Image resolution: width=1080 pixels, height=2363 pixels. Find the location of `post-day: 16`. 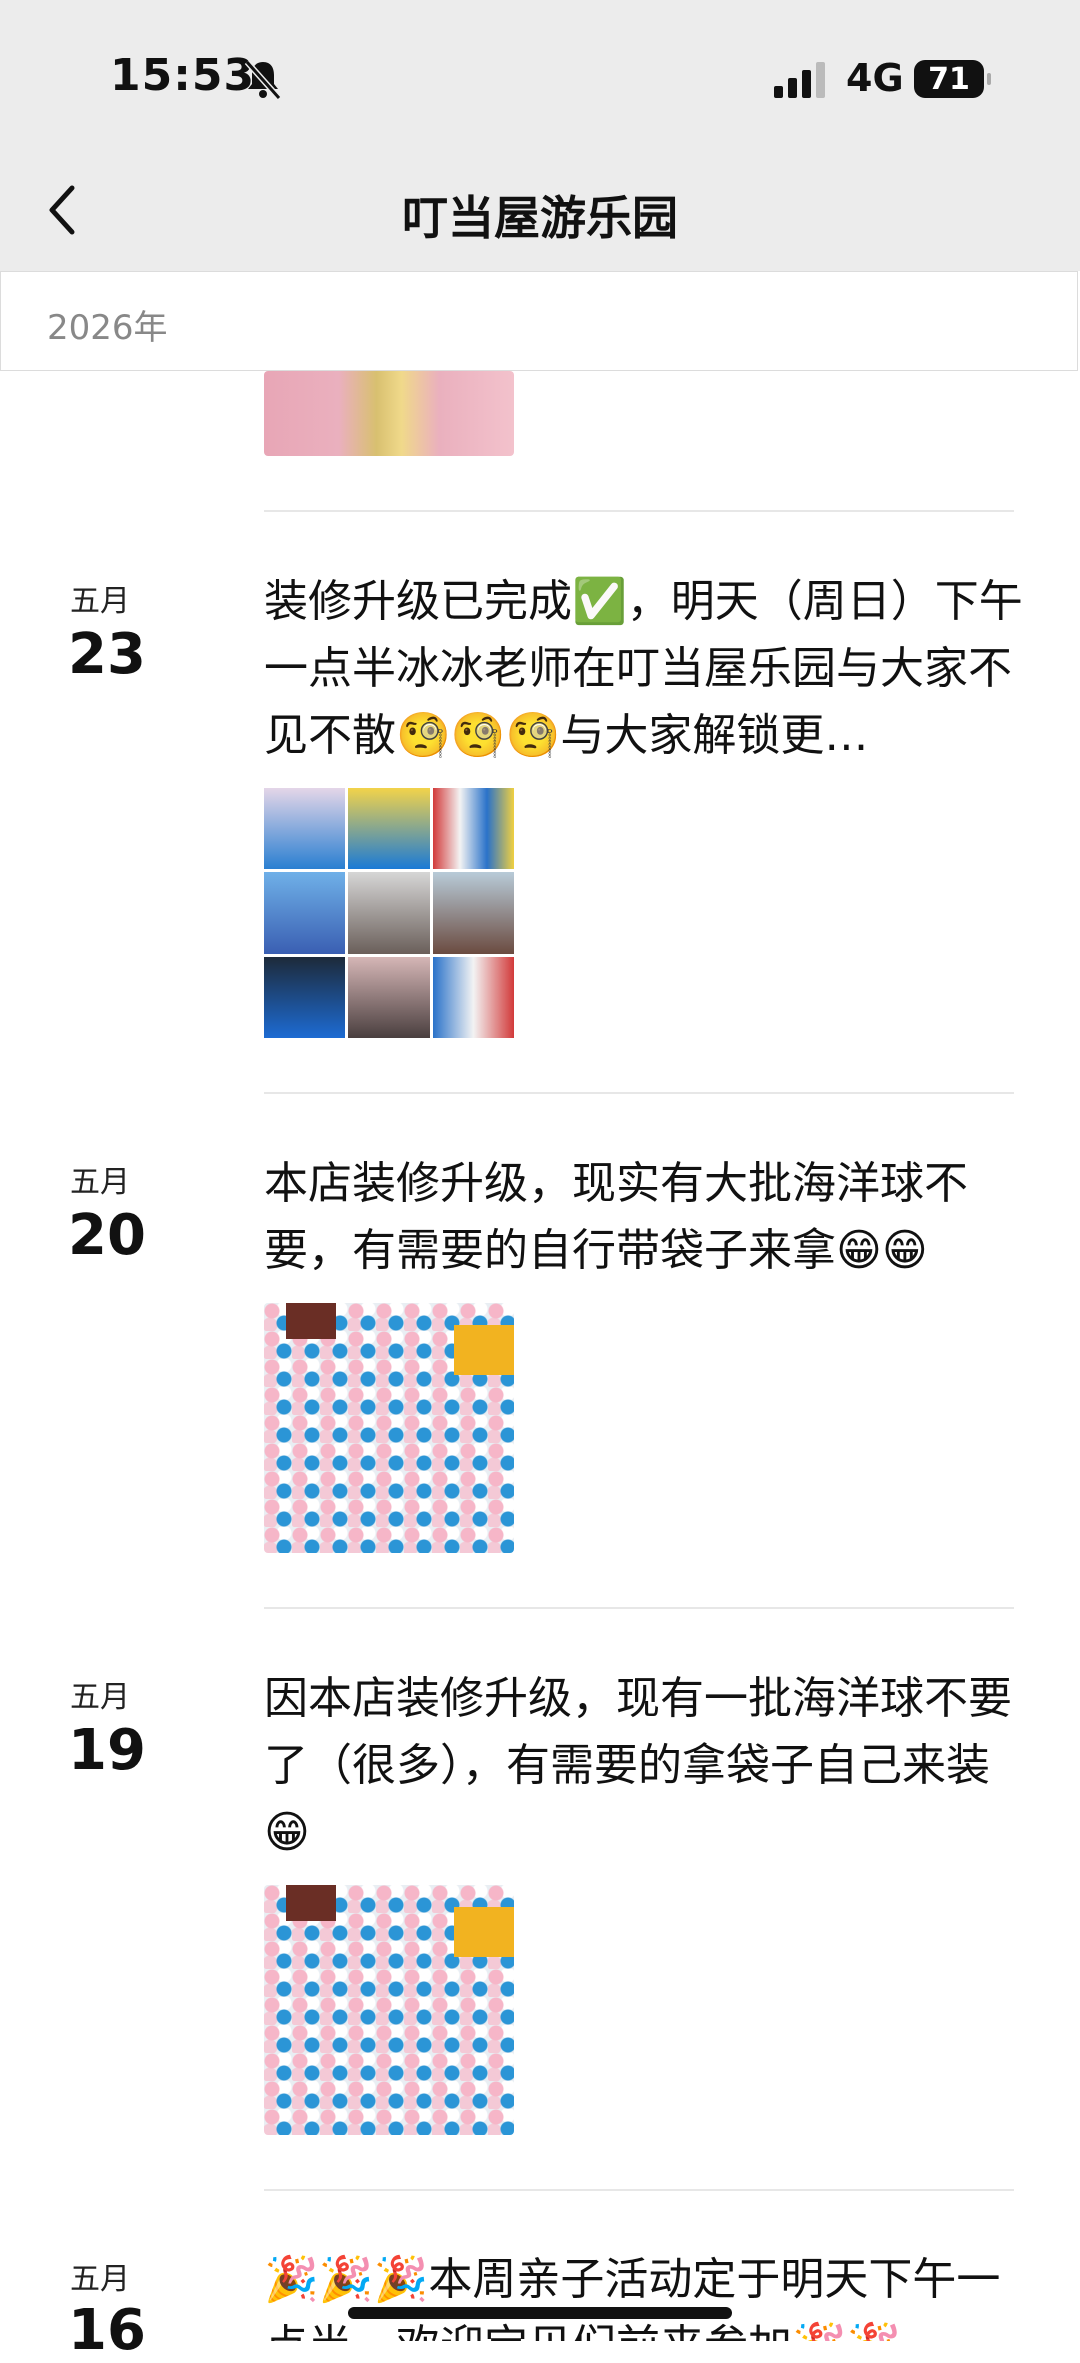

post-day: 16 is located at coordinates (107, 2330).